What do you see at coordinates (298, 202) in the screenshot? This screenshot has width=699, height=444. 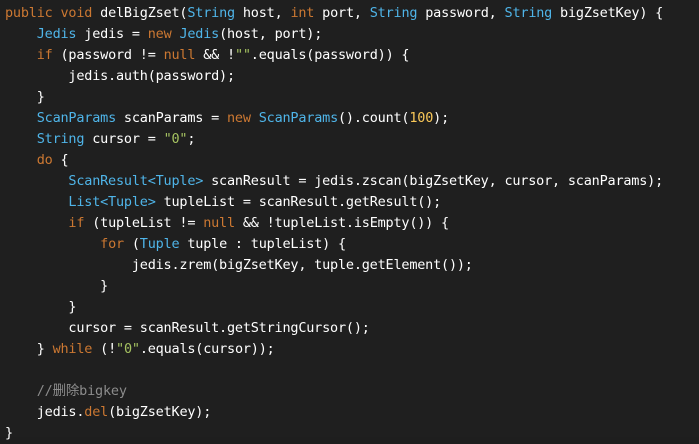 I see `code-token: tupleList = scanResult.getResult();` at bounding box center [298, 202].